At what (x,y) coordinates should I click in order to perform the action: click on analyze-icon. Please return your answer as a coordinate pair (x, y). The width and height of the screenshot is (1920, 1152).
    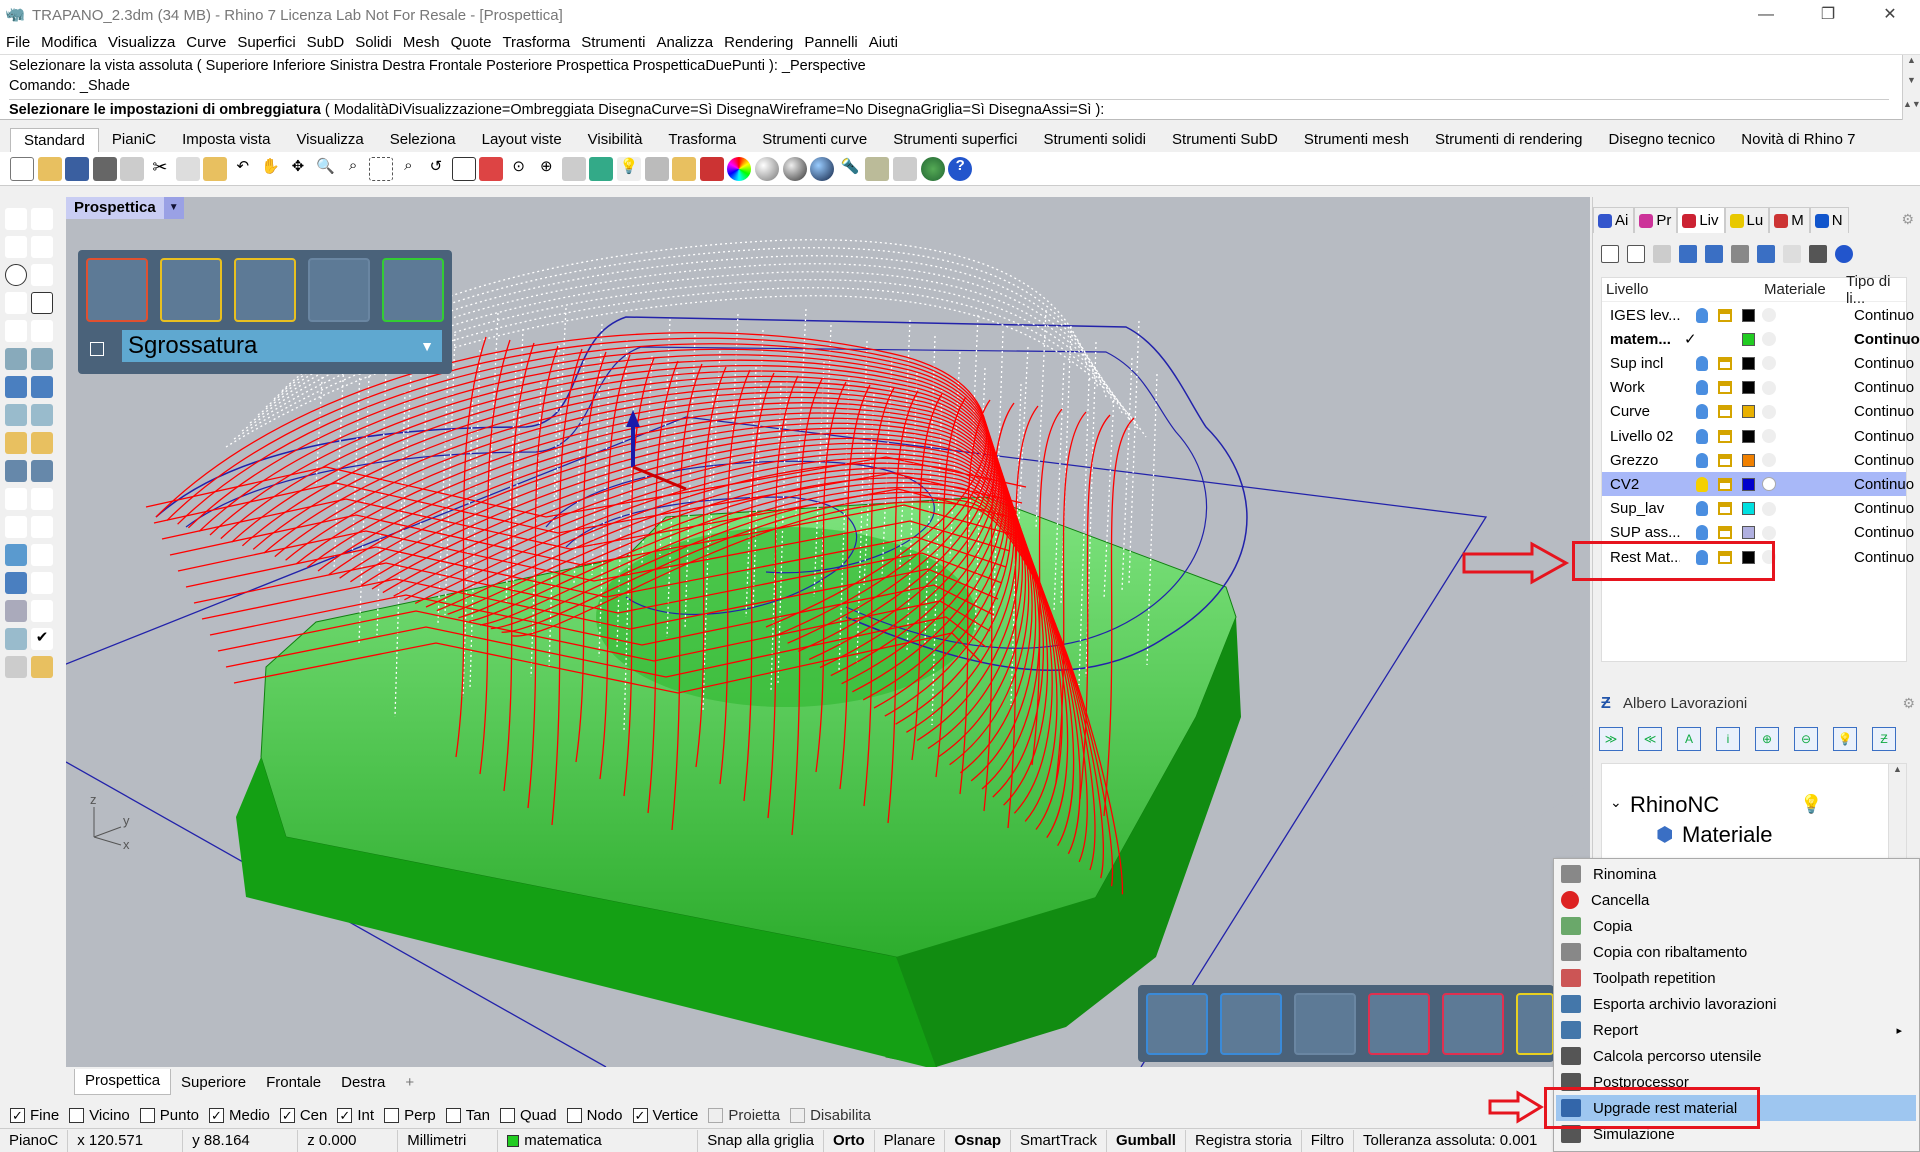
    Looking at the image, I should click on (42, 611).